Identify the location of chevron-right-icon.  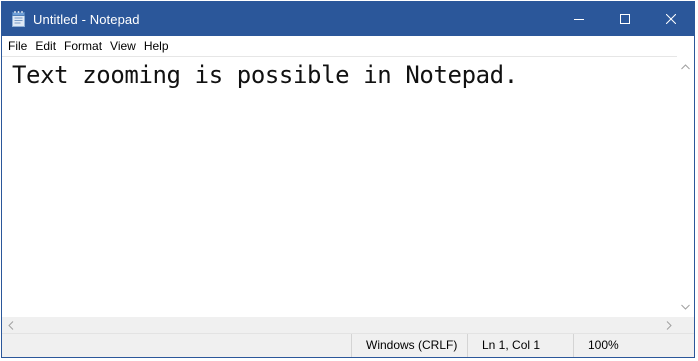
(669, 325).